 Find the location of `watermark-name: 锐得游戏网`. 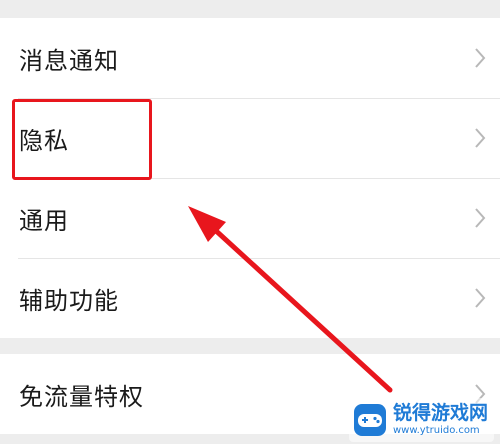

watermark-name: 锐得游戏网 is located at coordinates (440, 413).